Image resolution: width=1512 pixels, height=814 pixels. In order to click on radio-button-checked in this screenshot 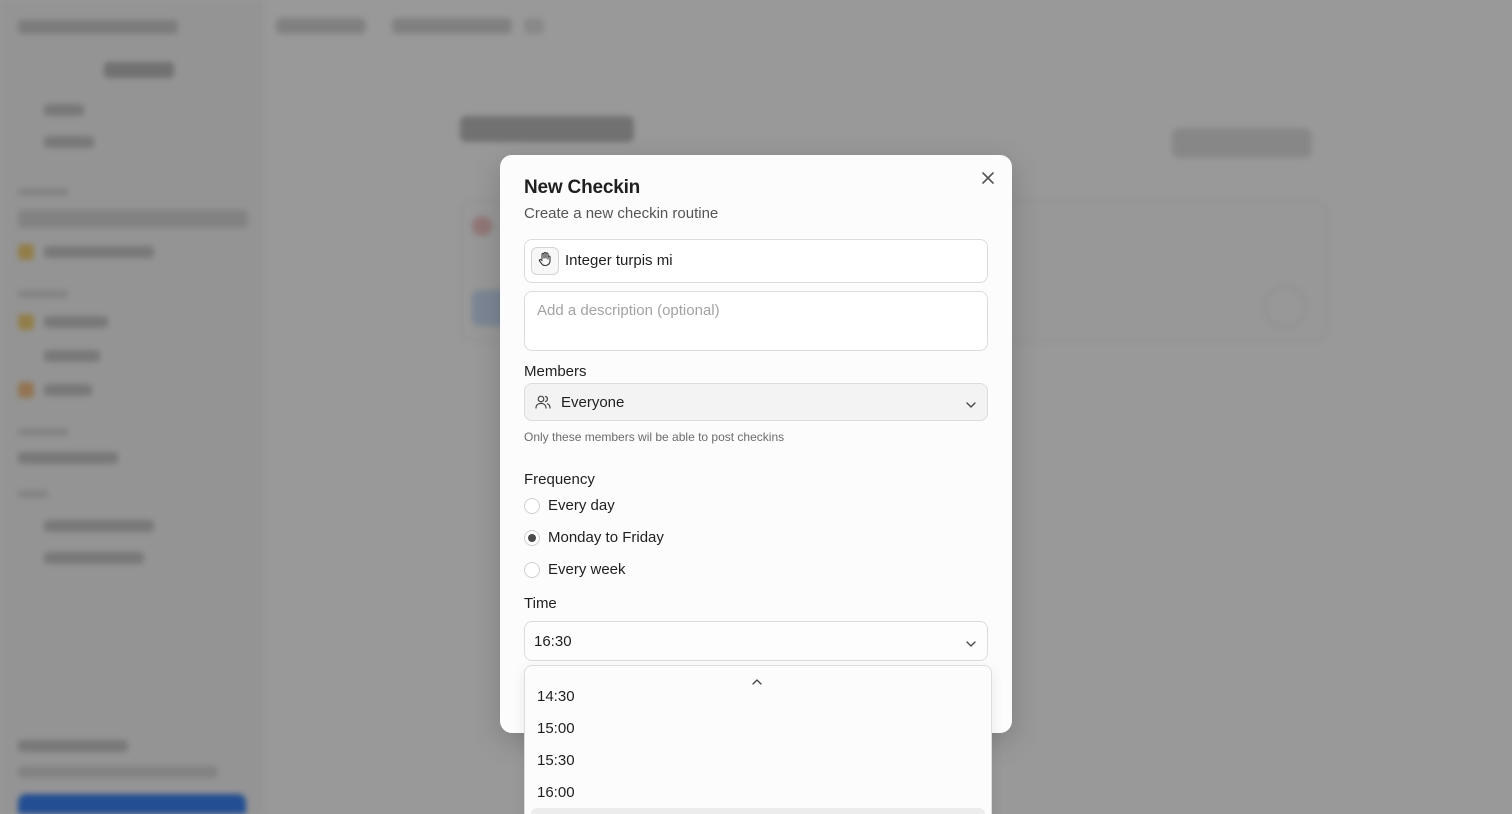, I will do `click(532, 538)`.